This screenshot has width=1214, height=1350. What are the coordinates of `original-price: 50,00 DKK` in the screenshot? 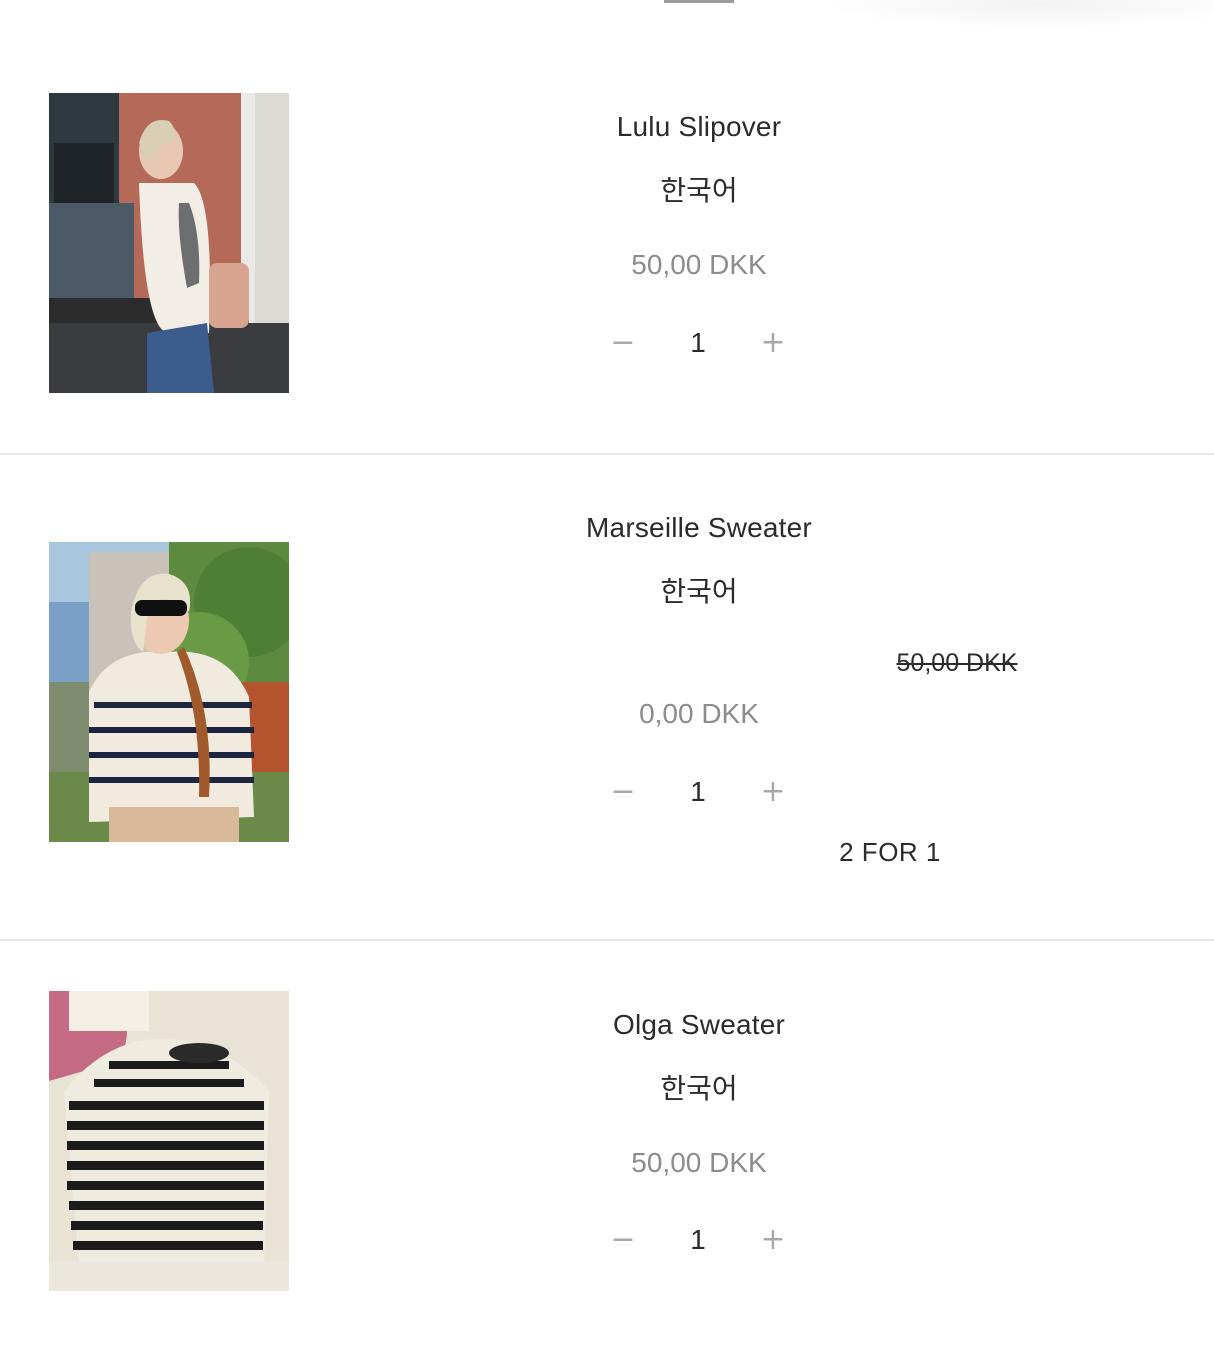 It's located at (957, 663).